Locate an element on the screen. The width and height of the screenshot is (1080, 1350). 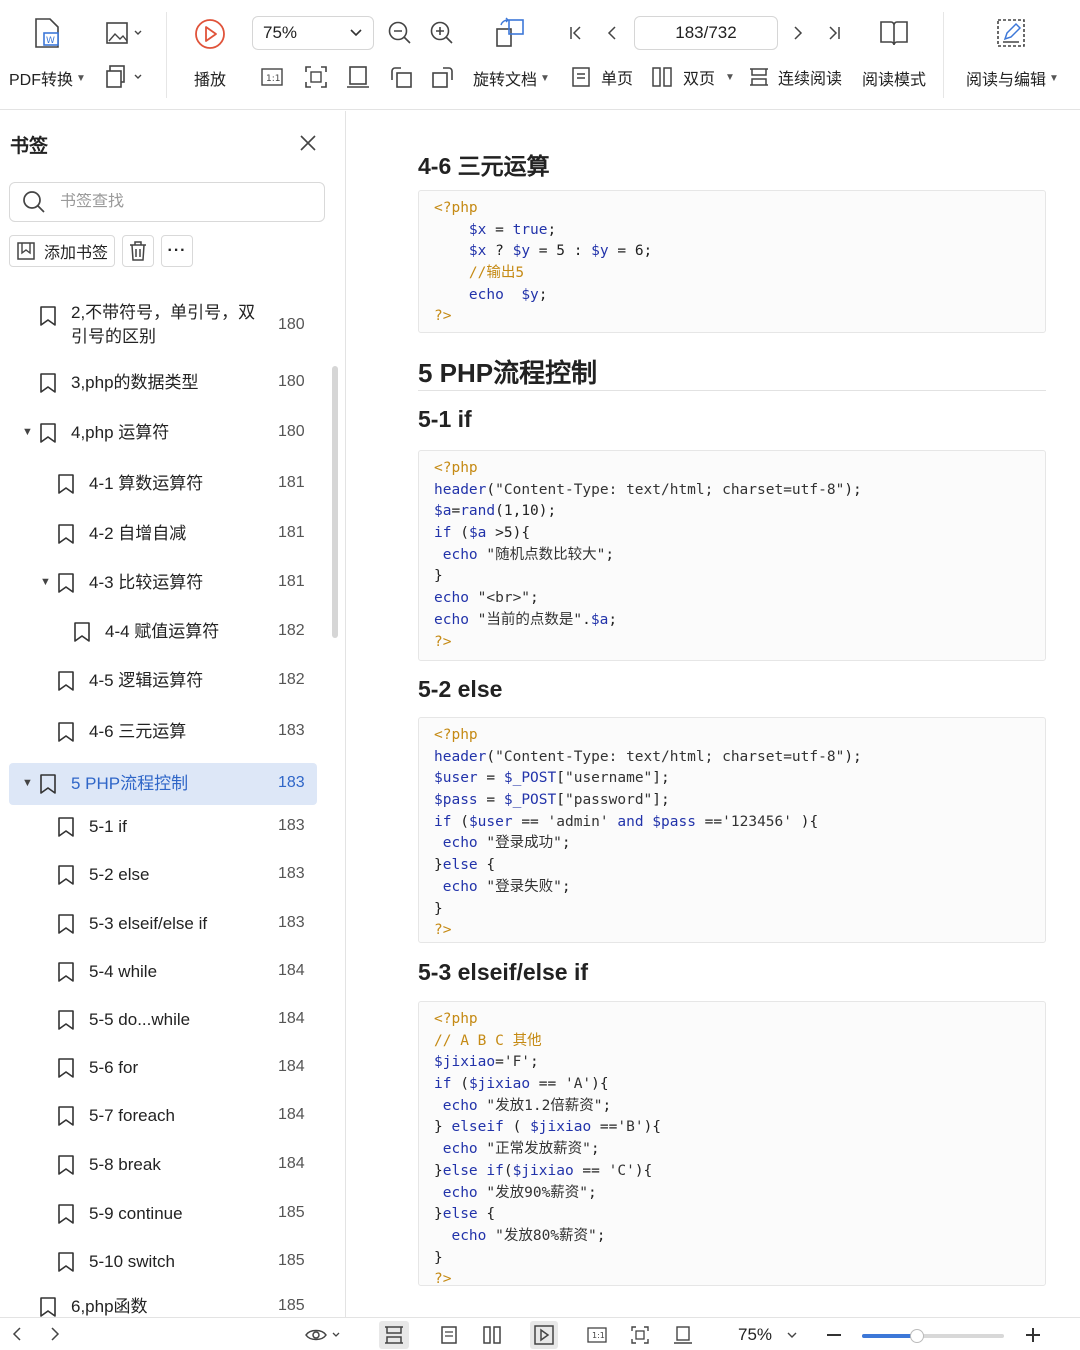
bookmark-item: 5-10 switch 185 is located at coordinates (165, 1262).